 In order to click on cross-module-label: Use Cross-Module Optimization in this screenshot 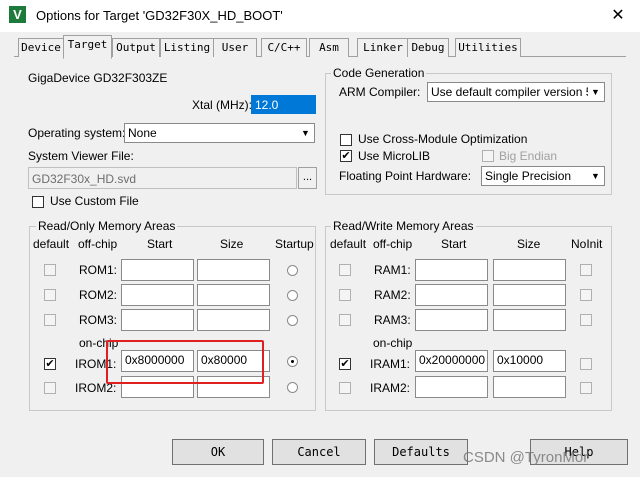, I will do `click(443, 139)`.